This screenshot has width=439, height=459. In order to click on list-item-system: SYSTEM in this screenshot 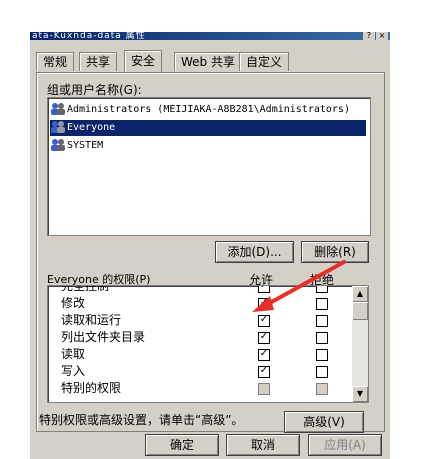, I will do `click(76, 146)`.